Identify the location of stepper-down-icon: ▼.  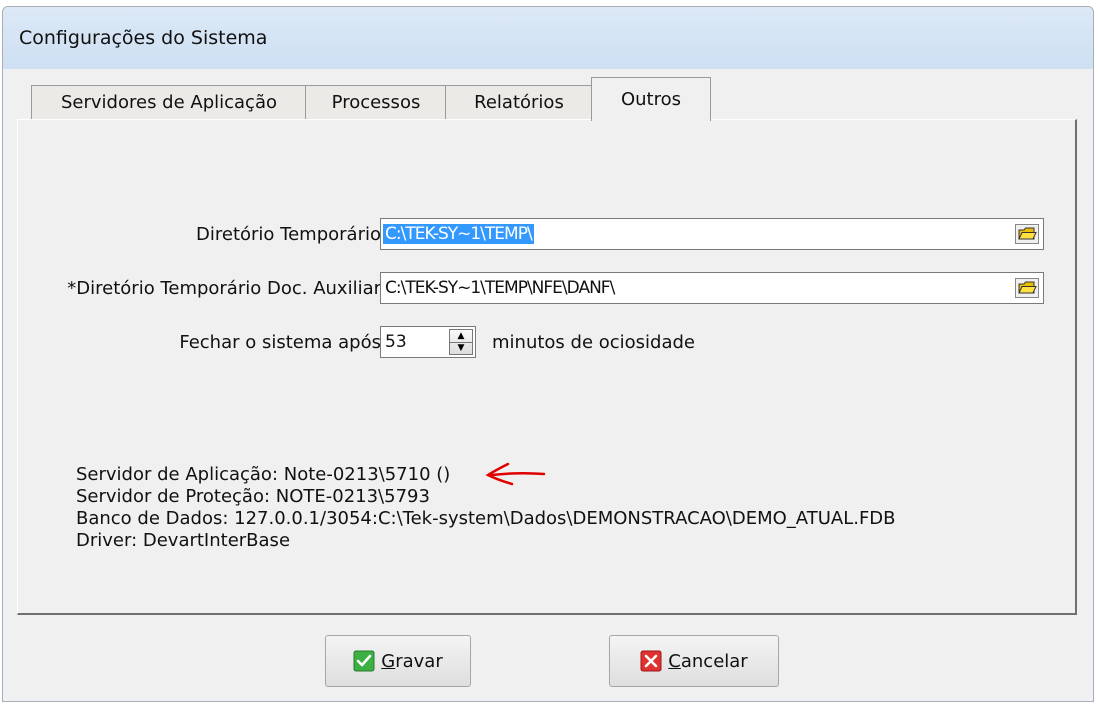
(461, 348).